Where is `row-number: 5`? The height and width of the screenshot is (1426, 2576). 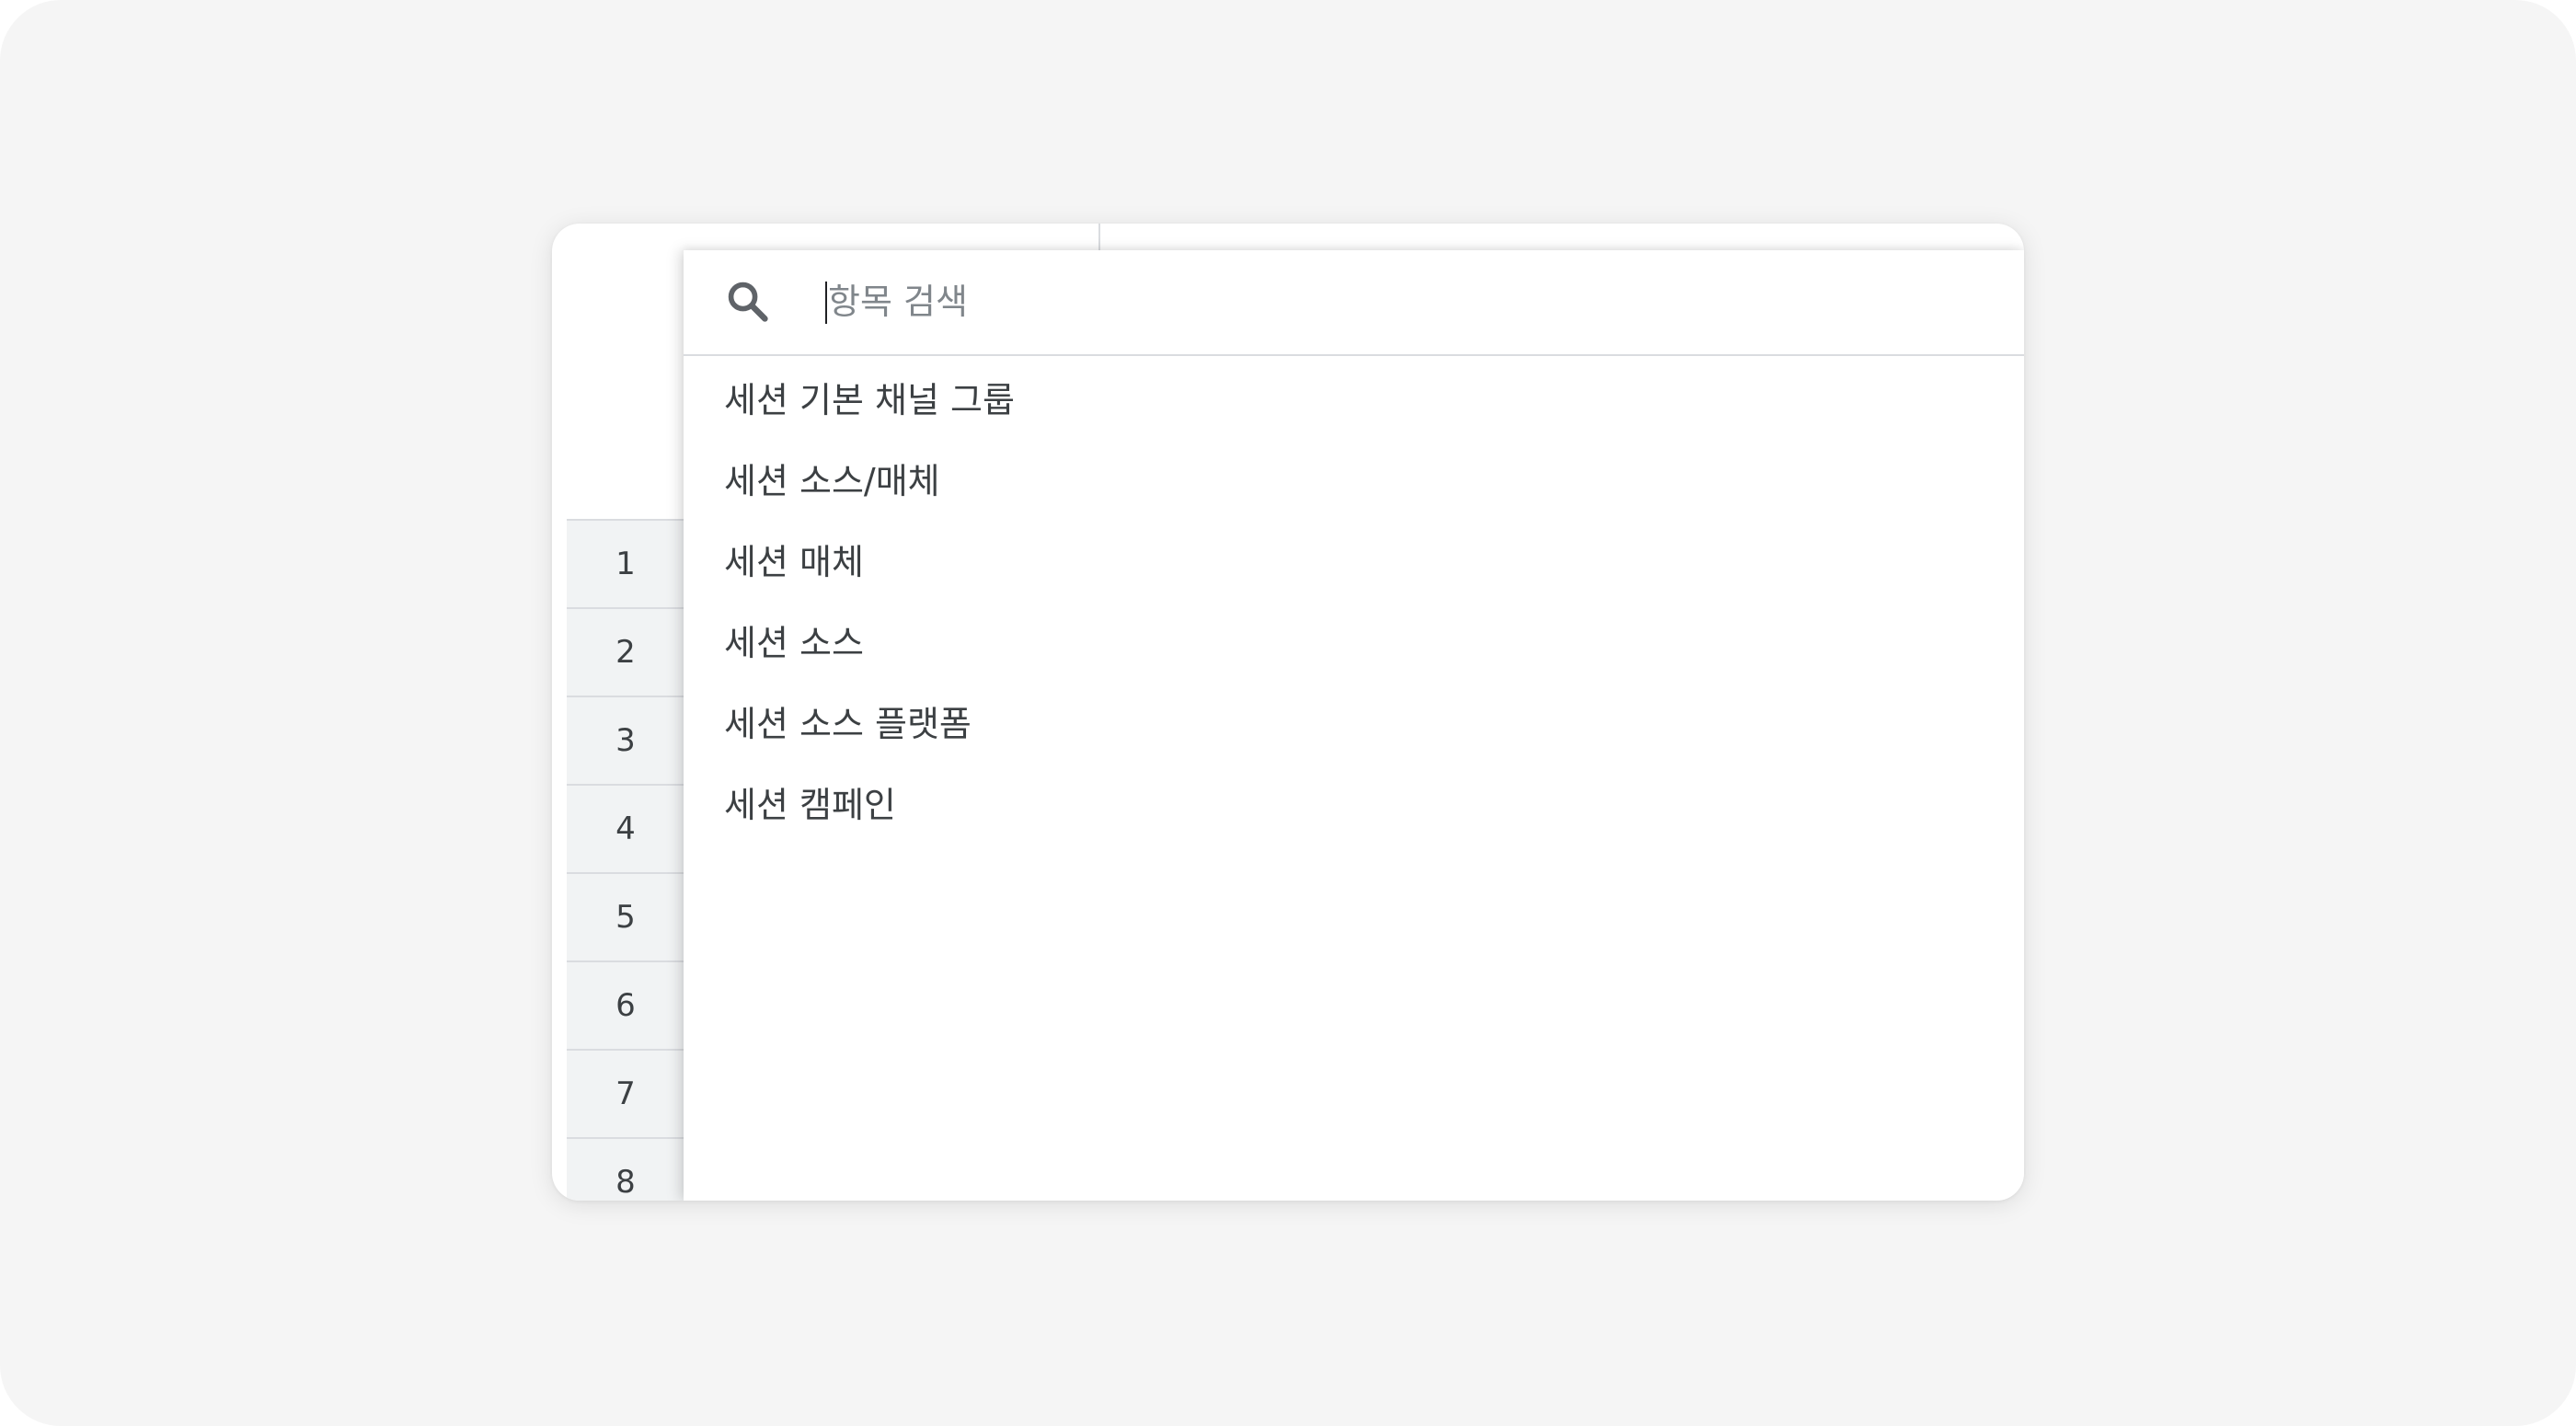 row-number: 5 is located at coordinates (625, 916).